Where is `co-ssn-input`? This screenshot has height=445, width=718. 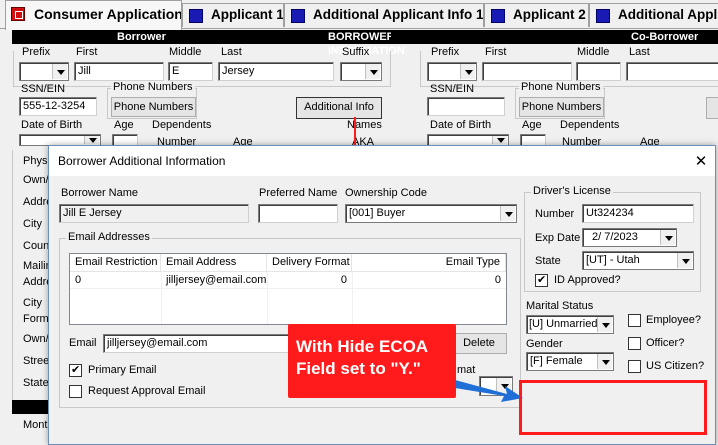
co-ssn-input is located at coordinates (466, 106).